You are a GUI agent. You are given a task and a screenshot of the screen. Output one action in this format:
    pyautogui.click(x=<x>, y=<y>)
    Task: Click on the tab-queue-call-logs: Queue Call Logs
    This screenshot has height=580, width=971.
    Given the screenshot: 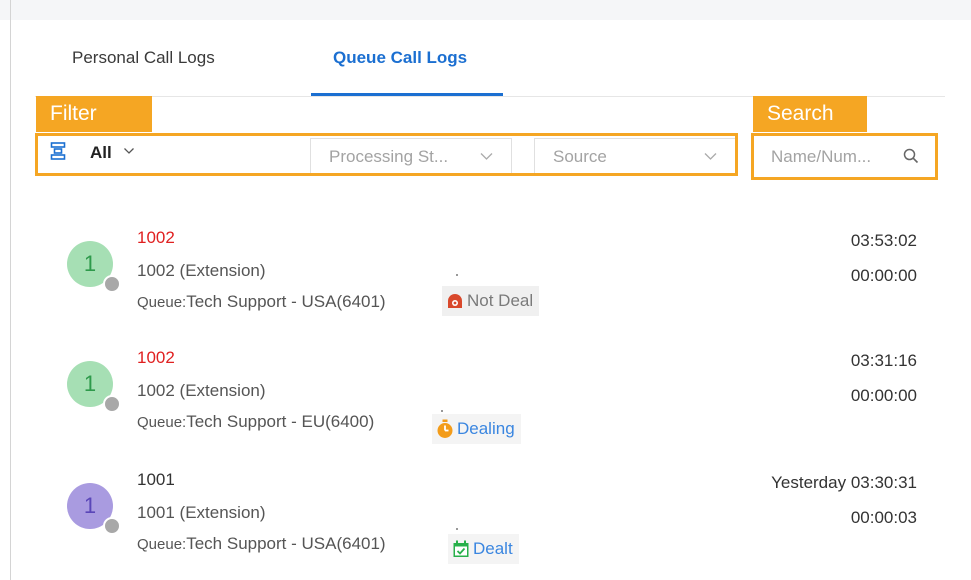 What is the action you would take?
    pyautogui.click(x=400, y=58)
    